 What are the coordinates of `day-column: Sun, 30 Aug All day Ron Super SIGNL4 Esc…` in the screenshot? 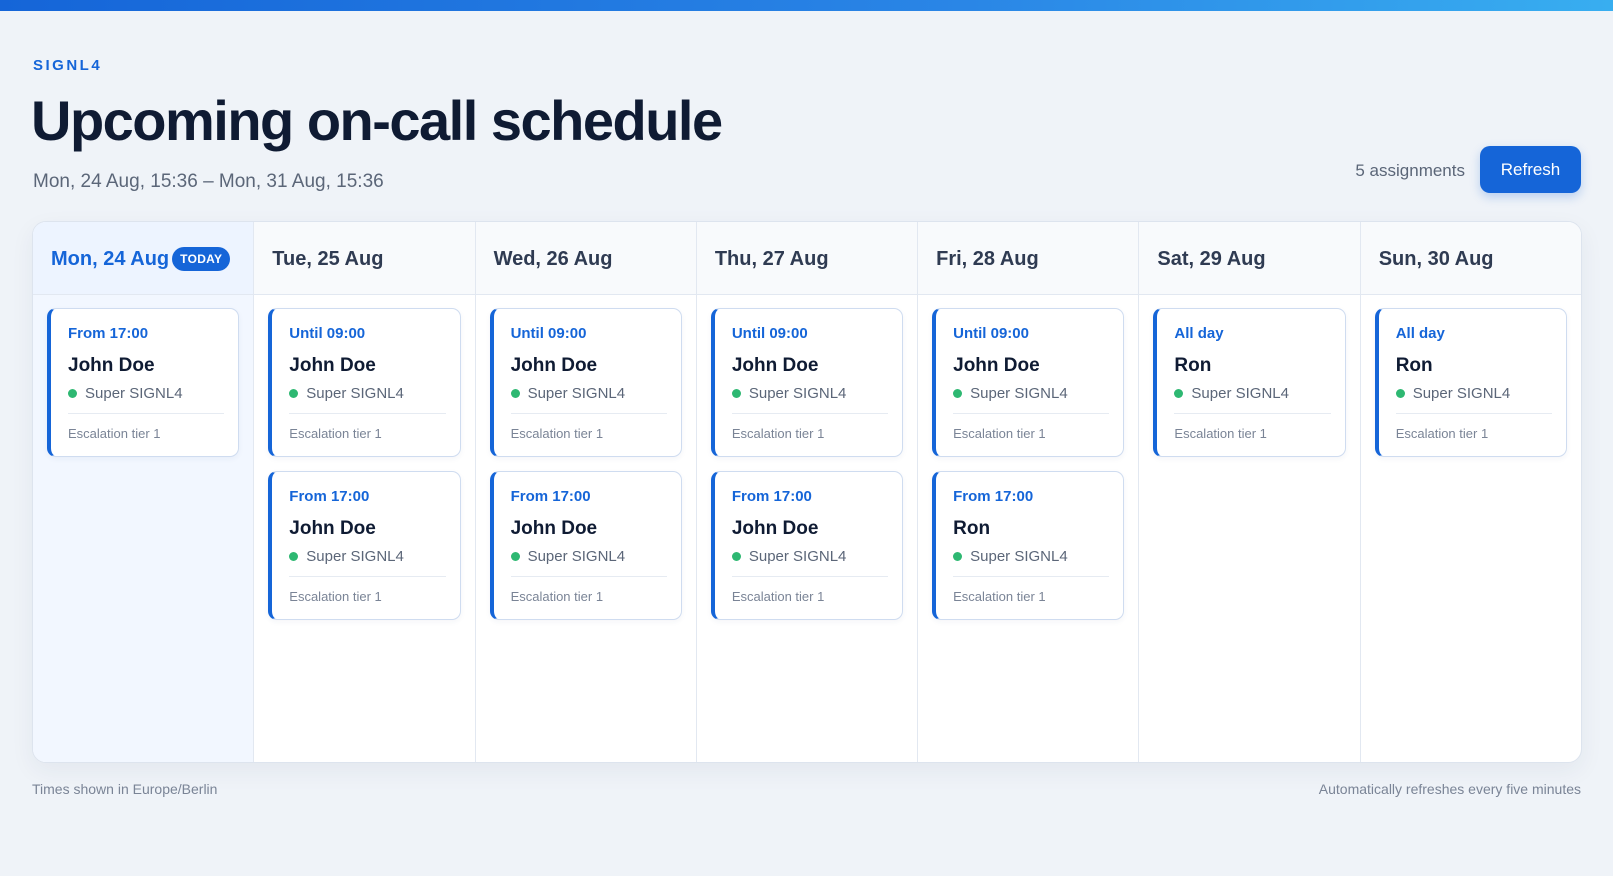 It's located at (1470, 492).